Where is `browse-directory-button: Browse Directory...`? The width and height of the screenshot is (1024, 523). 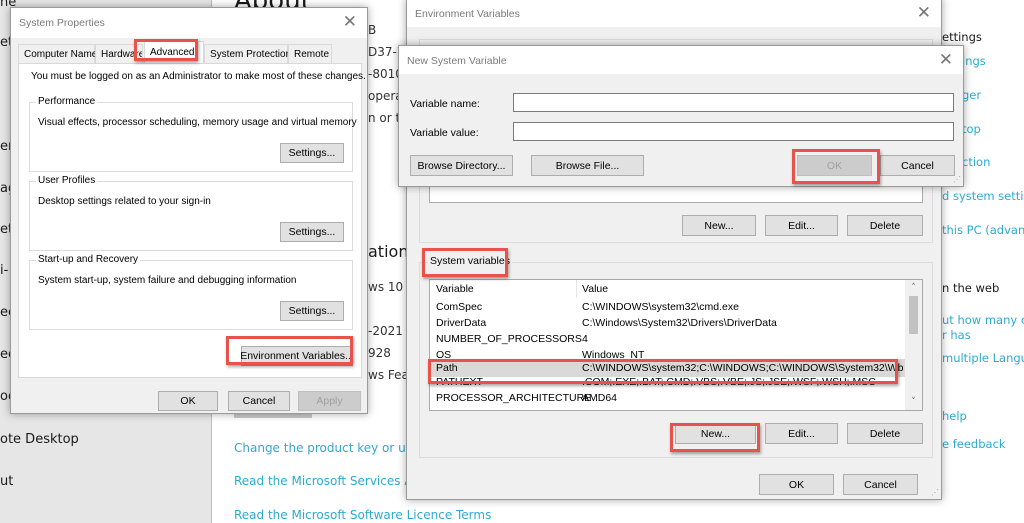 browse-directory-button: Browse Directory... is located at coordinates (461, 165).